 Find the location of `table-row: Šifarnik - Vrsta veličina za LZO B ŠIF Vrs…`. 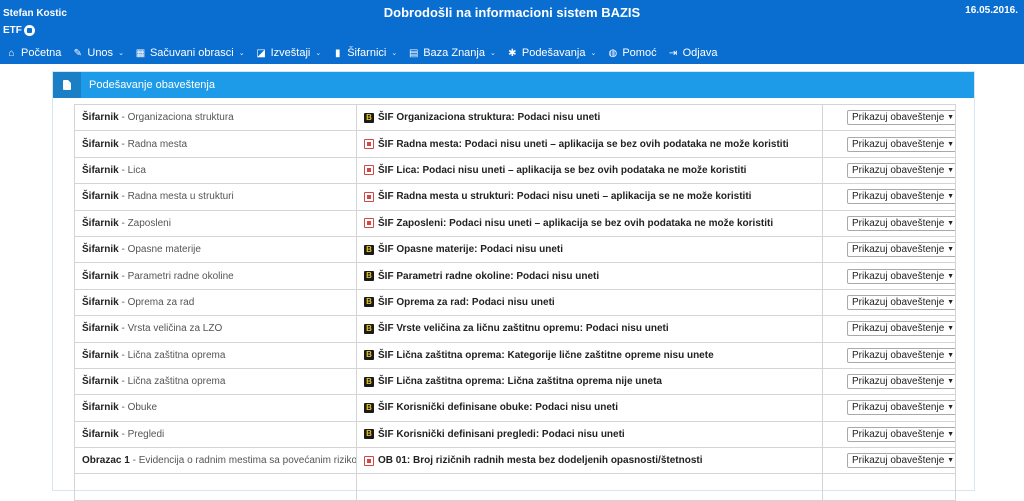

table-row: Šifarnik - Vrsta veličina za LZO B ŠIF Vrs… is located at coordinates (515, 329).